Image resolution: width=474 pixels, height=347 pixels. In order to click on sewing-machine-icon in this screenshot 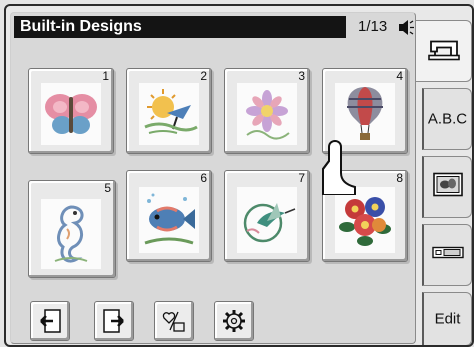, I will do `click(444, 51)`.